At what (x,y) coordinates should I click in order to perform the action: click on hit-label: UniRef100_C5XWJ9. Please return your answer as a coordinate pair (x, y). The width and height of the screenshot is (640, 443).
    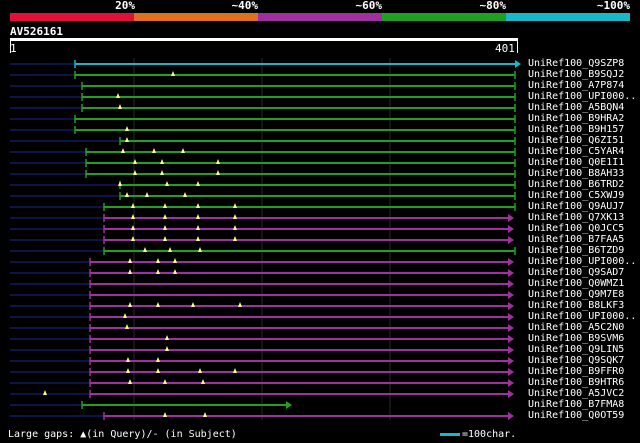
    Looking at the image, I should click on (576, 196).